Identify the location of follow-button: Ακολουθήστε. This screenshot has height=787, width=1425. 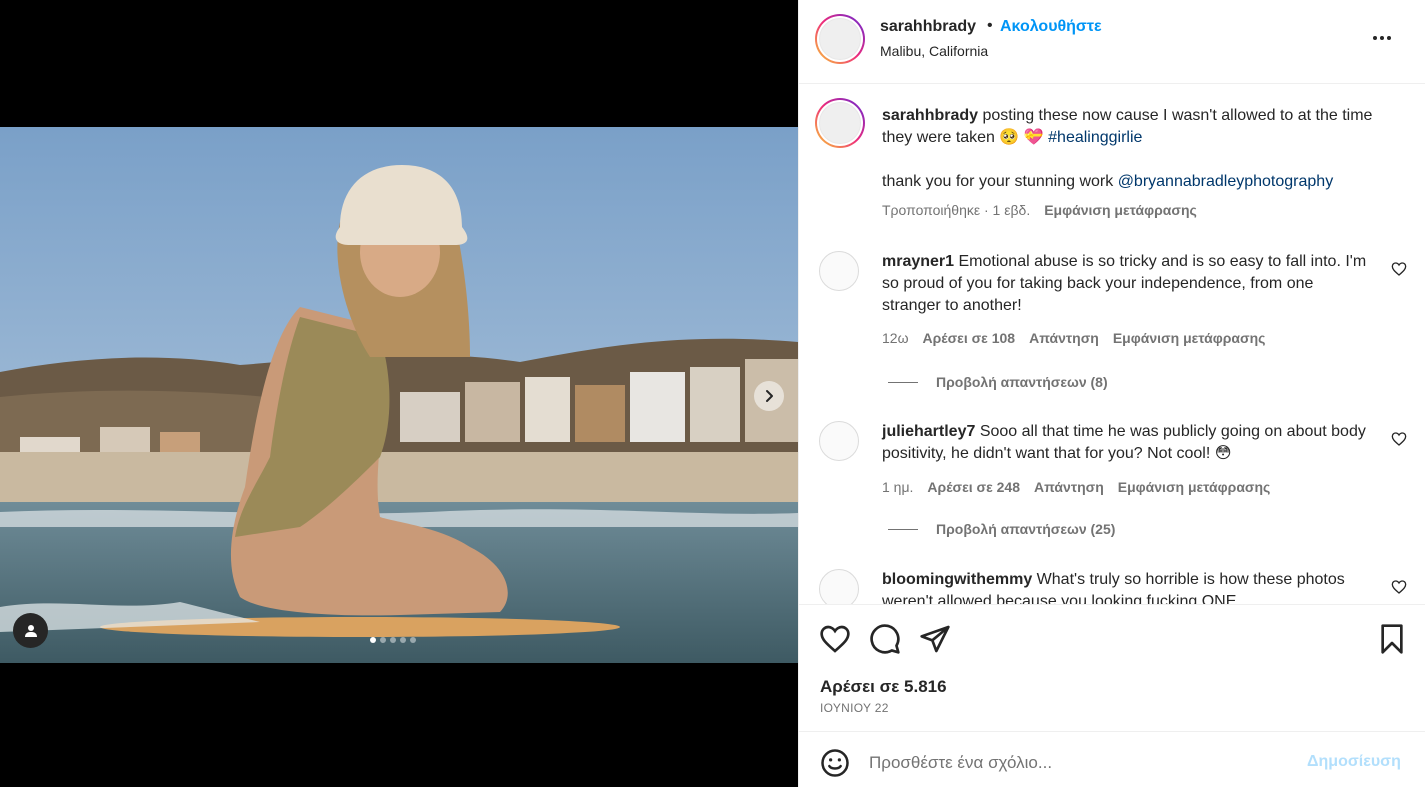
(1051, 27).